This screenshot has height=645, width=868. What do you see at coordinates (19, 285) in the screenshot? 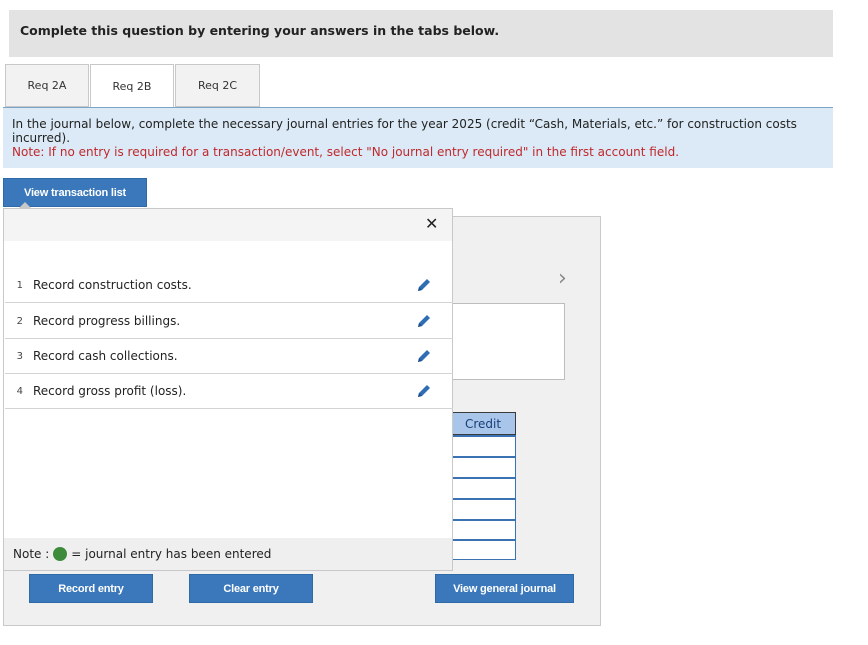
I see `transaction-number: 1` at bounding box center [19, 285].